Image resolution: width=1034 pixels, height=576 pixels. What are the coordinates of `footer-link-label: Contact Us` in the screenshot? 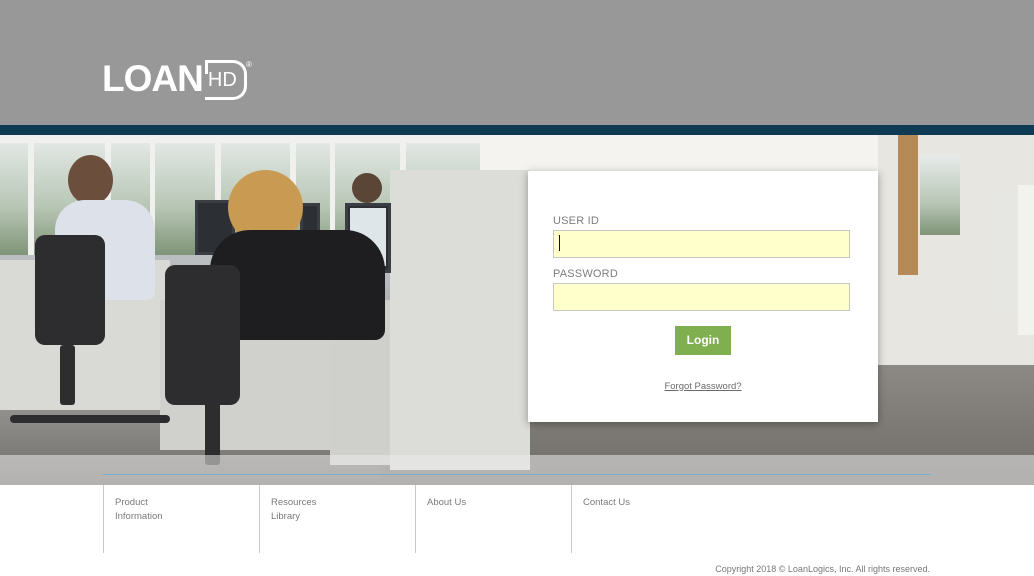 It's located at (606, 502).